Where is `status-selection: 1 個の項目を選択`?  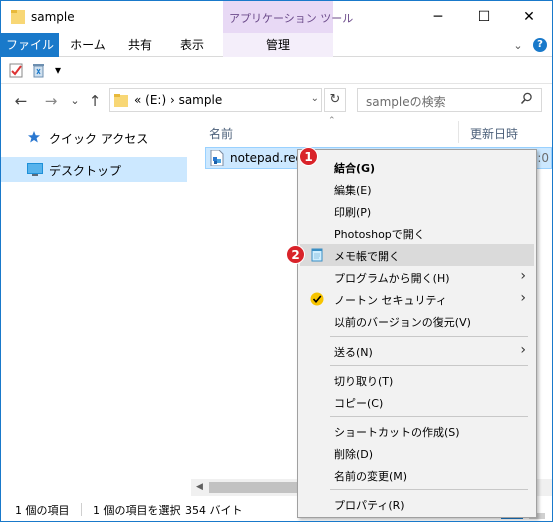
status-selection: 1 個の項目を選択 is located at coordinates (137, 510).